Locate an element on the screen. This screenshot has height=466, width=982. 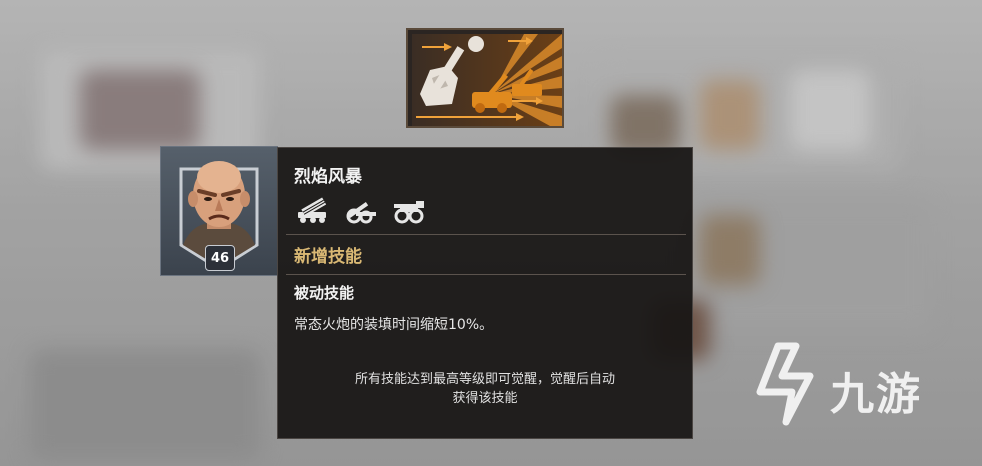
new-skill-label: 新增技能 is located at coordinates (328, 257).